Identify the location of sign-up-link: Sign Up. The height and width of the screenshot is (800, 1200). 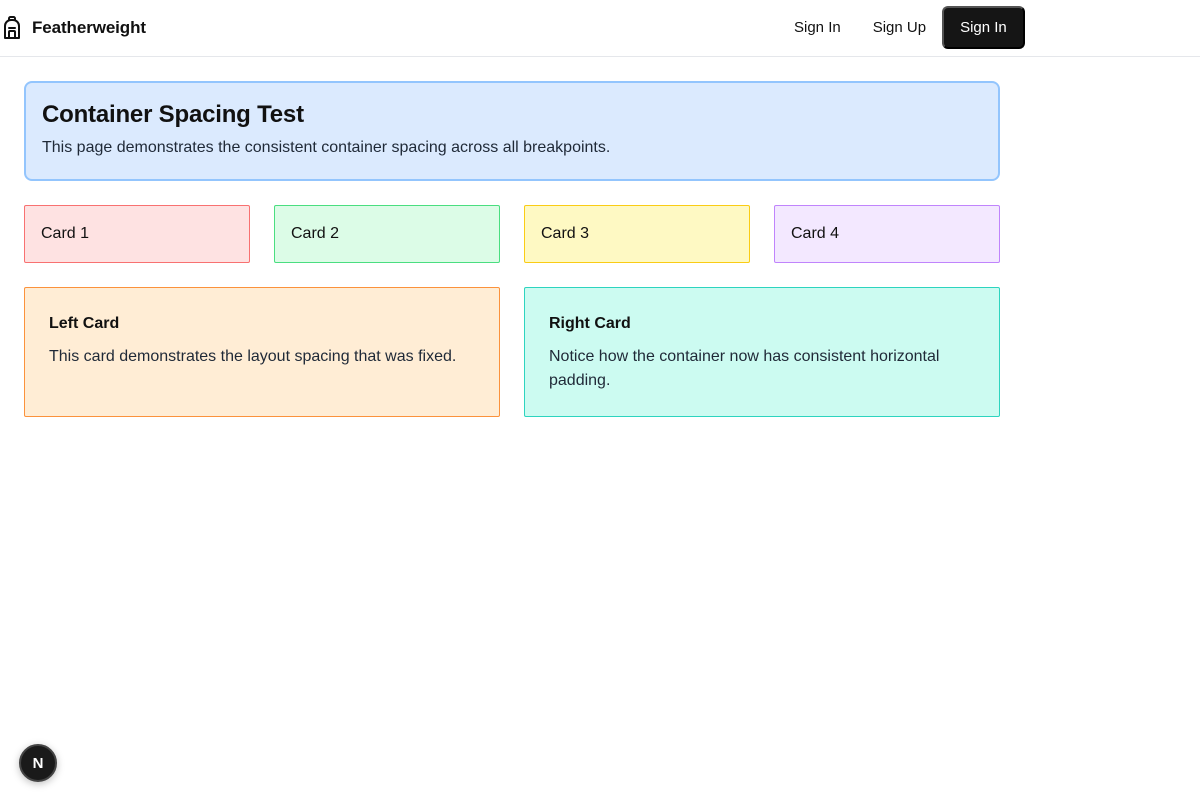
(899, 27).